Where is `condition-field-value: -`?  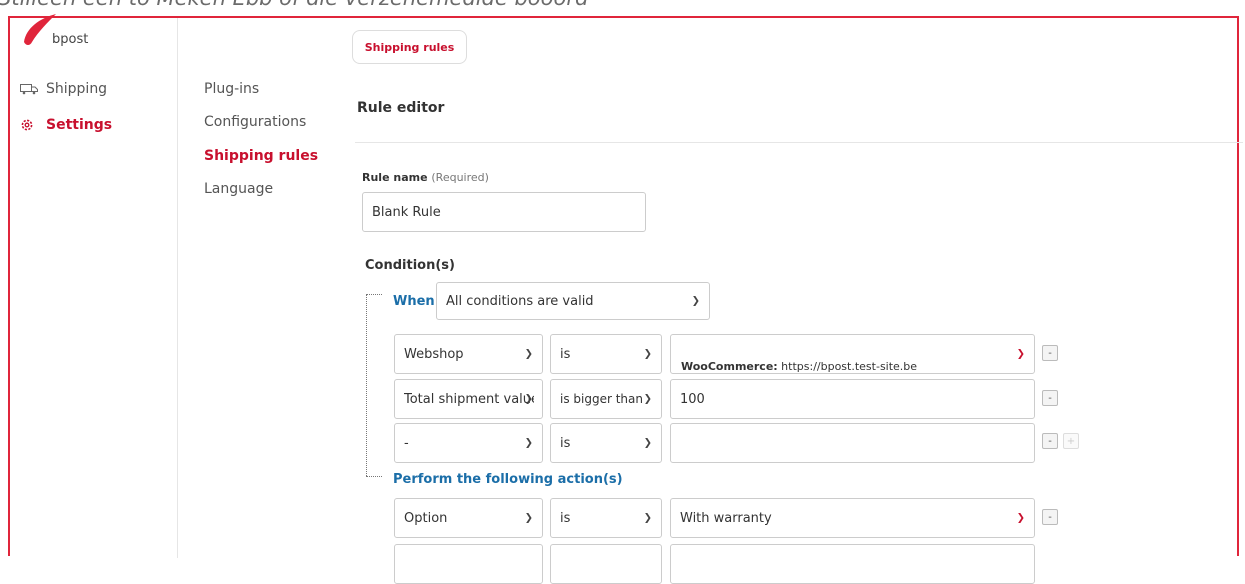
condition-field-value: - is located at coordinates (406, 443).